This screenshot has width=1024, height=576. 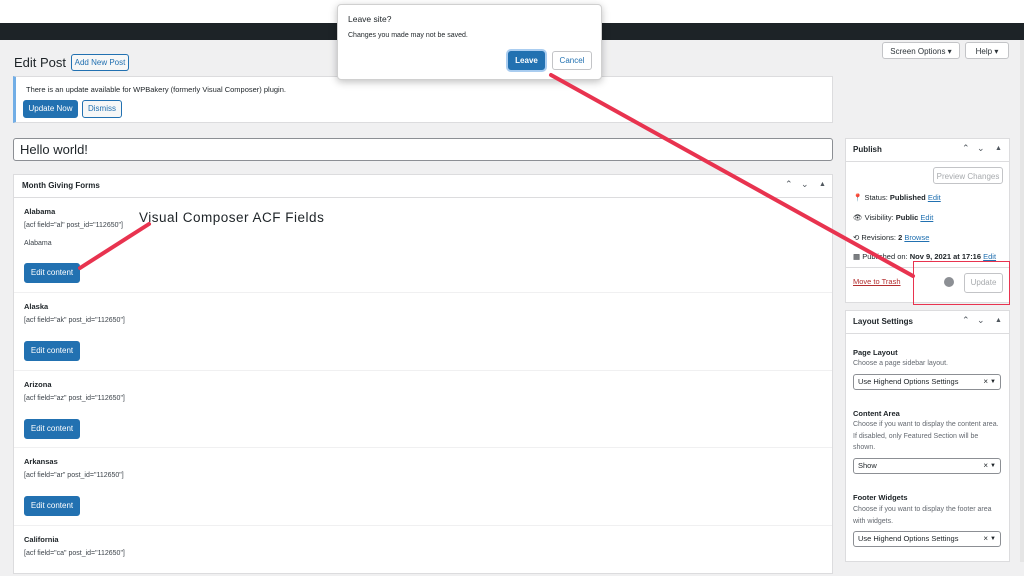 I want to click on acf-shortcode: [acf field="ar" post_id="112650"], so click(x=74, y=475).